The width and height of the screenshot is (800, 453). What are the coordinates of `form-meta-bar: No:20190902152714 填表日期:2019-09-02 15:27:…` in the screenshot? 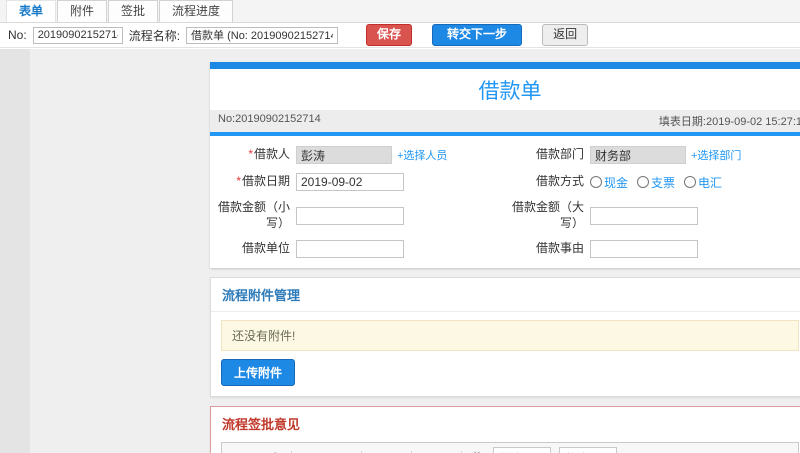 It's located at (505, 121).